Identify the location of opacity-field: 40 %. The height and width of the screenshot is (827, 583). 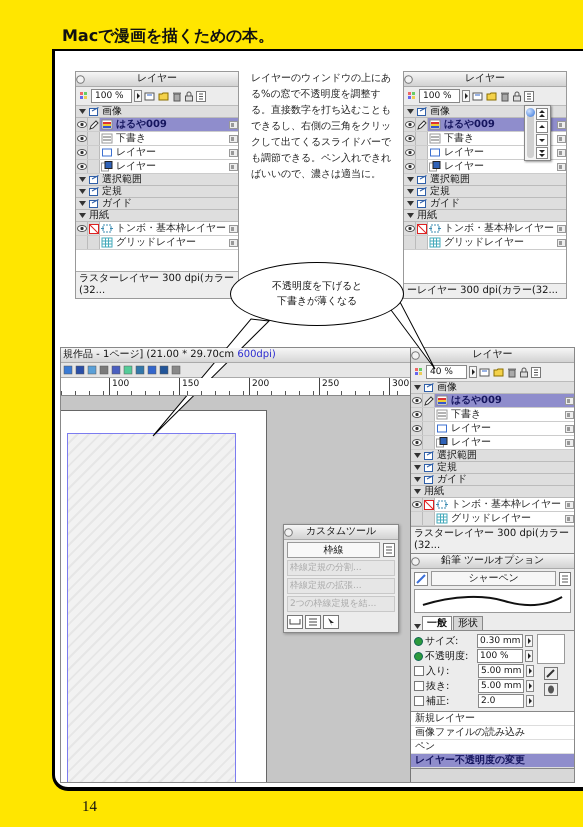
(446, 372).